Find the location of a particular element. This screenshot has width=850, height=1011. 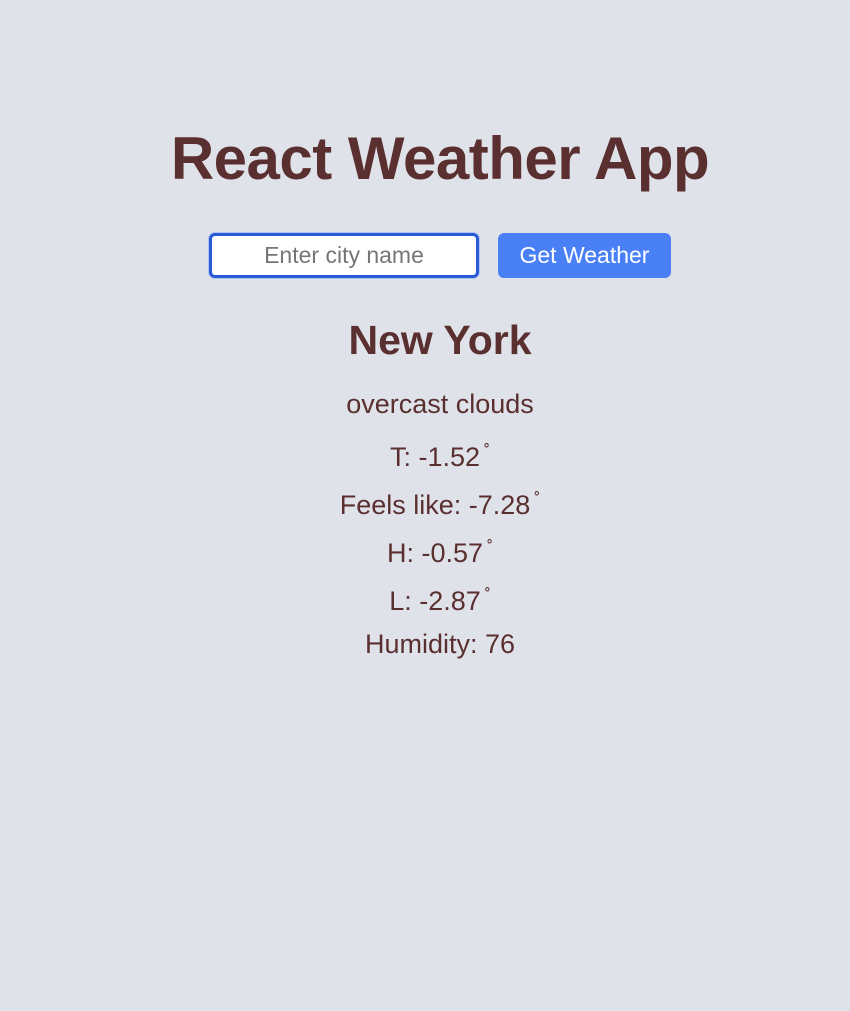

city-name: New York is located at coordinates (440, 340).